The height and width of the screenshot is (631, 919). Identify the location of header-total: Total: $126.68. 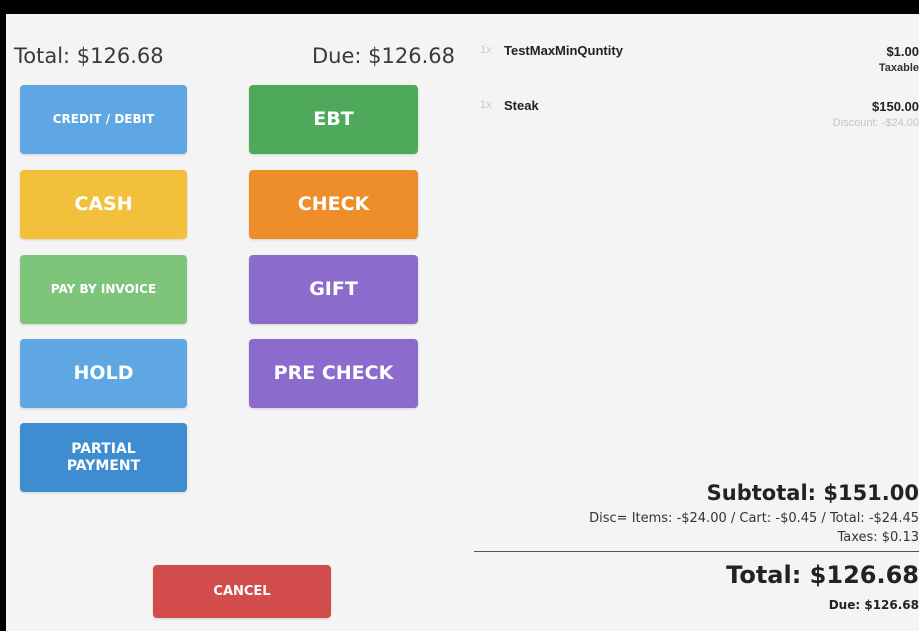
(89, 56).